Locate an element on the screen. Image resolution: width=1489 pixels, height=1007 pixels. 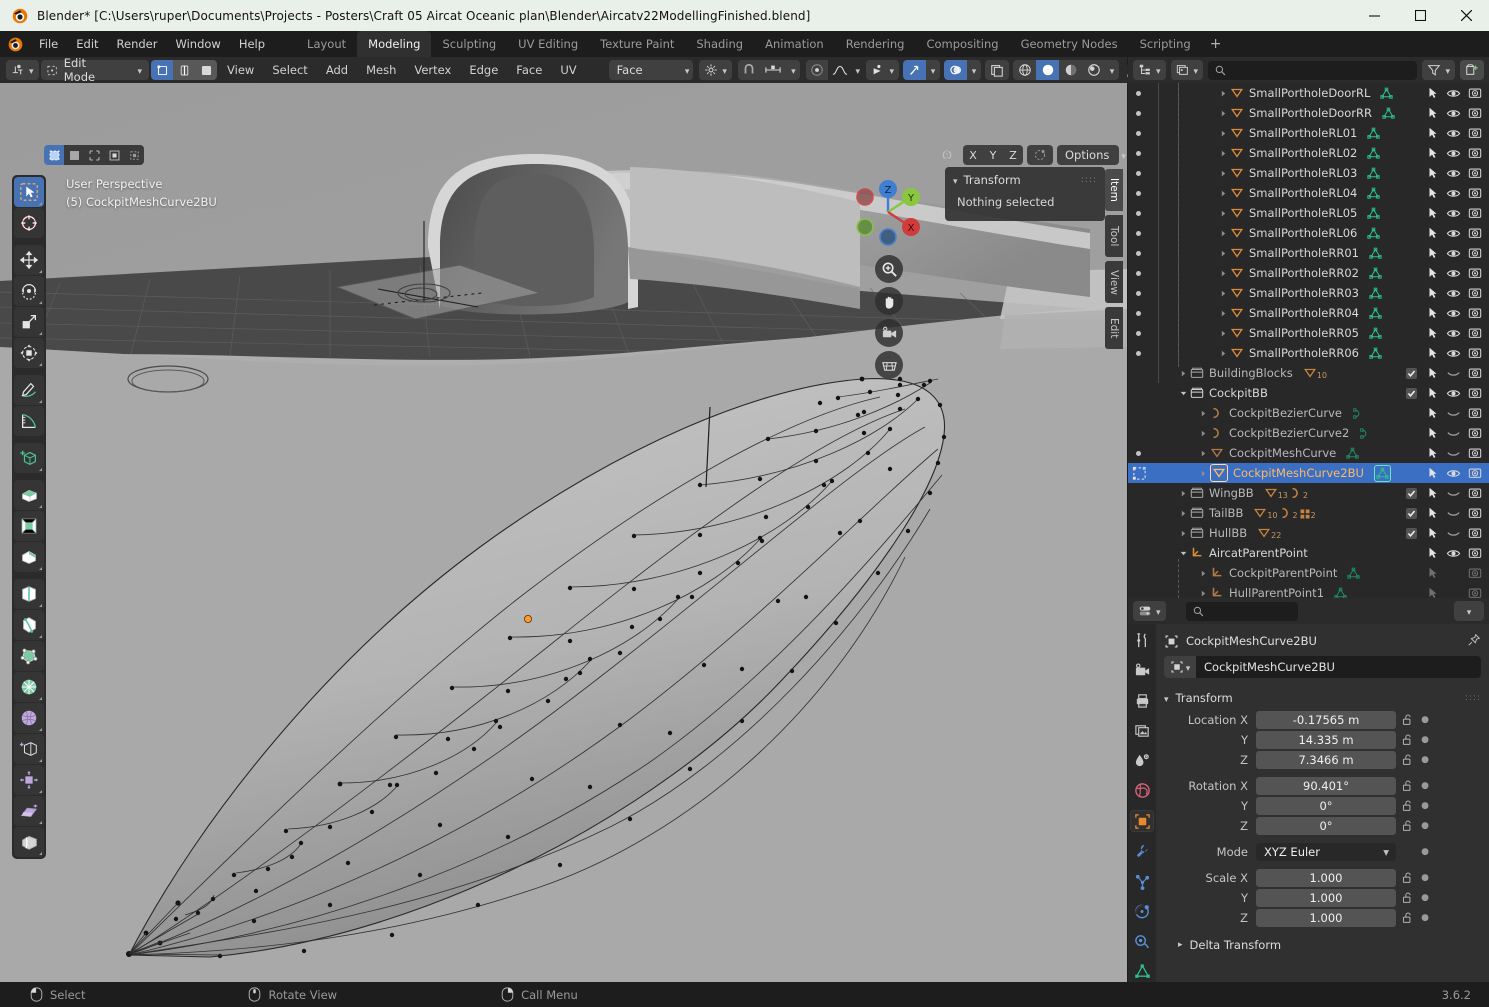
row-name: SmallPortholeDoorRL is located at coordinates (1309, 93).